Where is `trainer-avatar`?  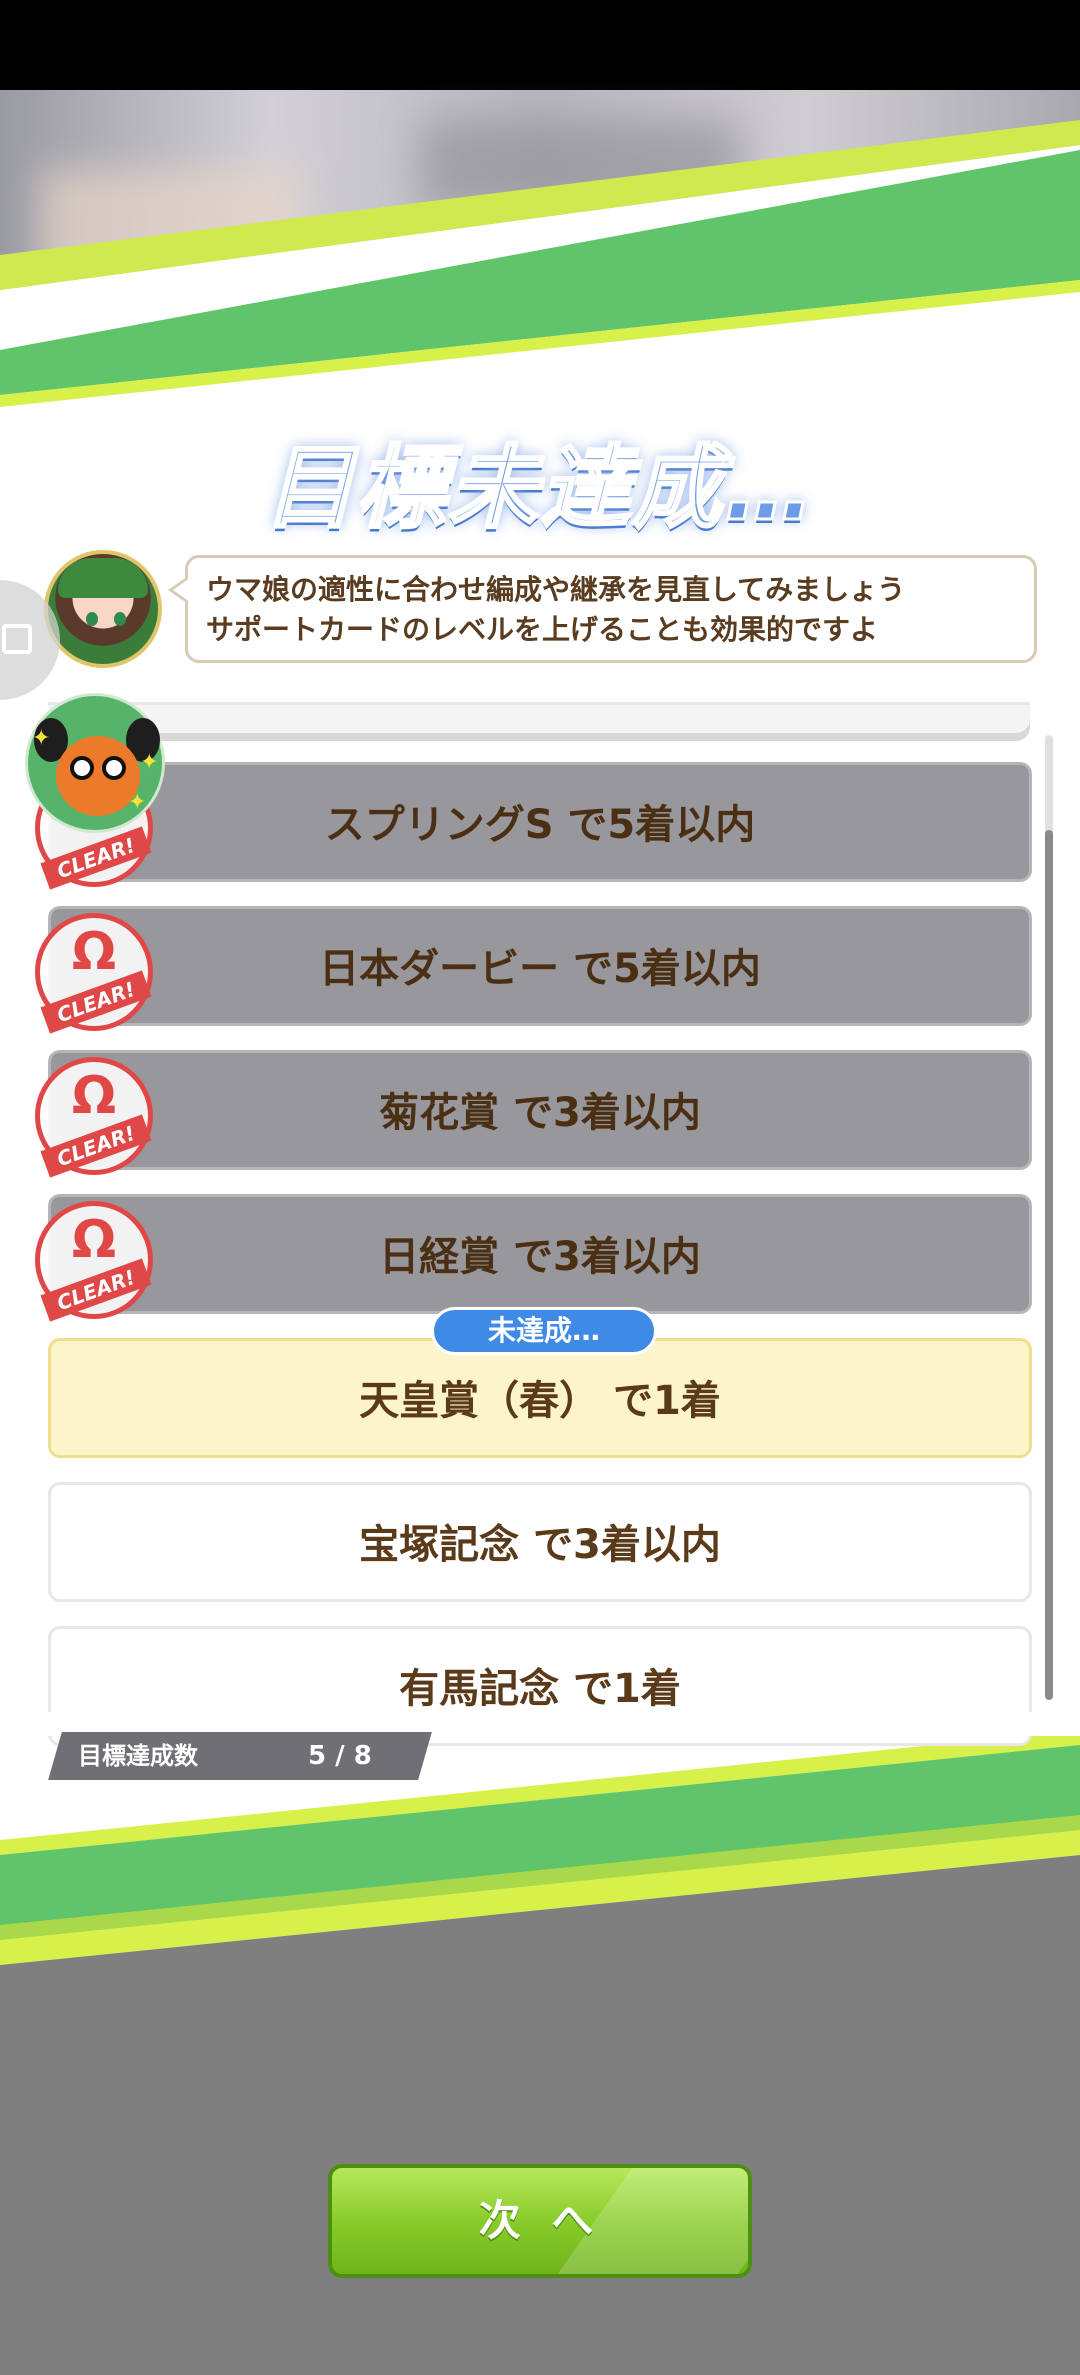
trainer-avatar is located at coordinates (103, 609).